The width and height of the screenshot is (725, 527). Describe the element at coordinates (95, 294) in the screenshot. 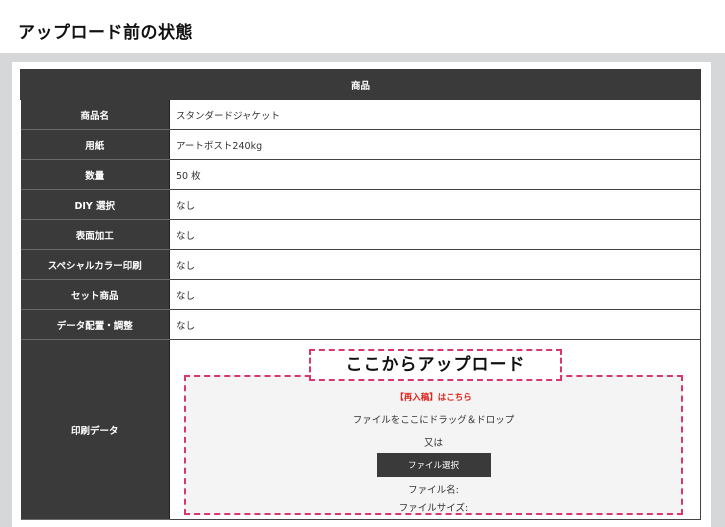

I see `row-label-set-product: セット商品` at that location.